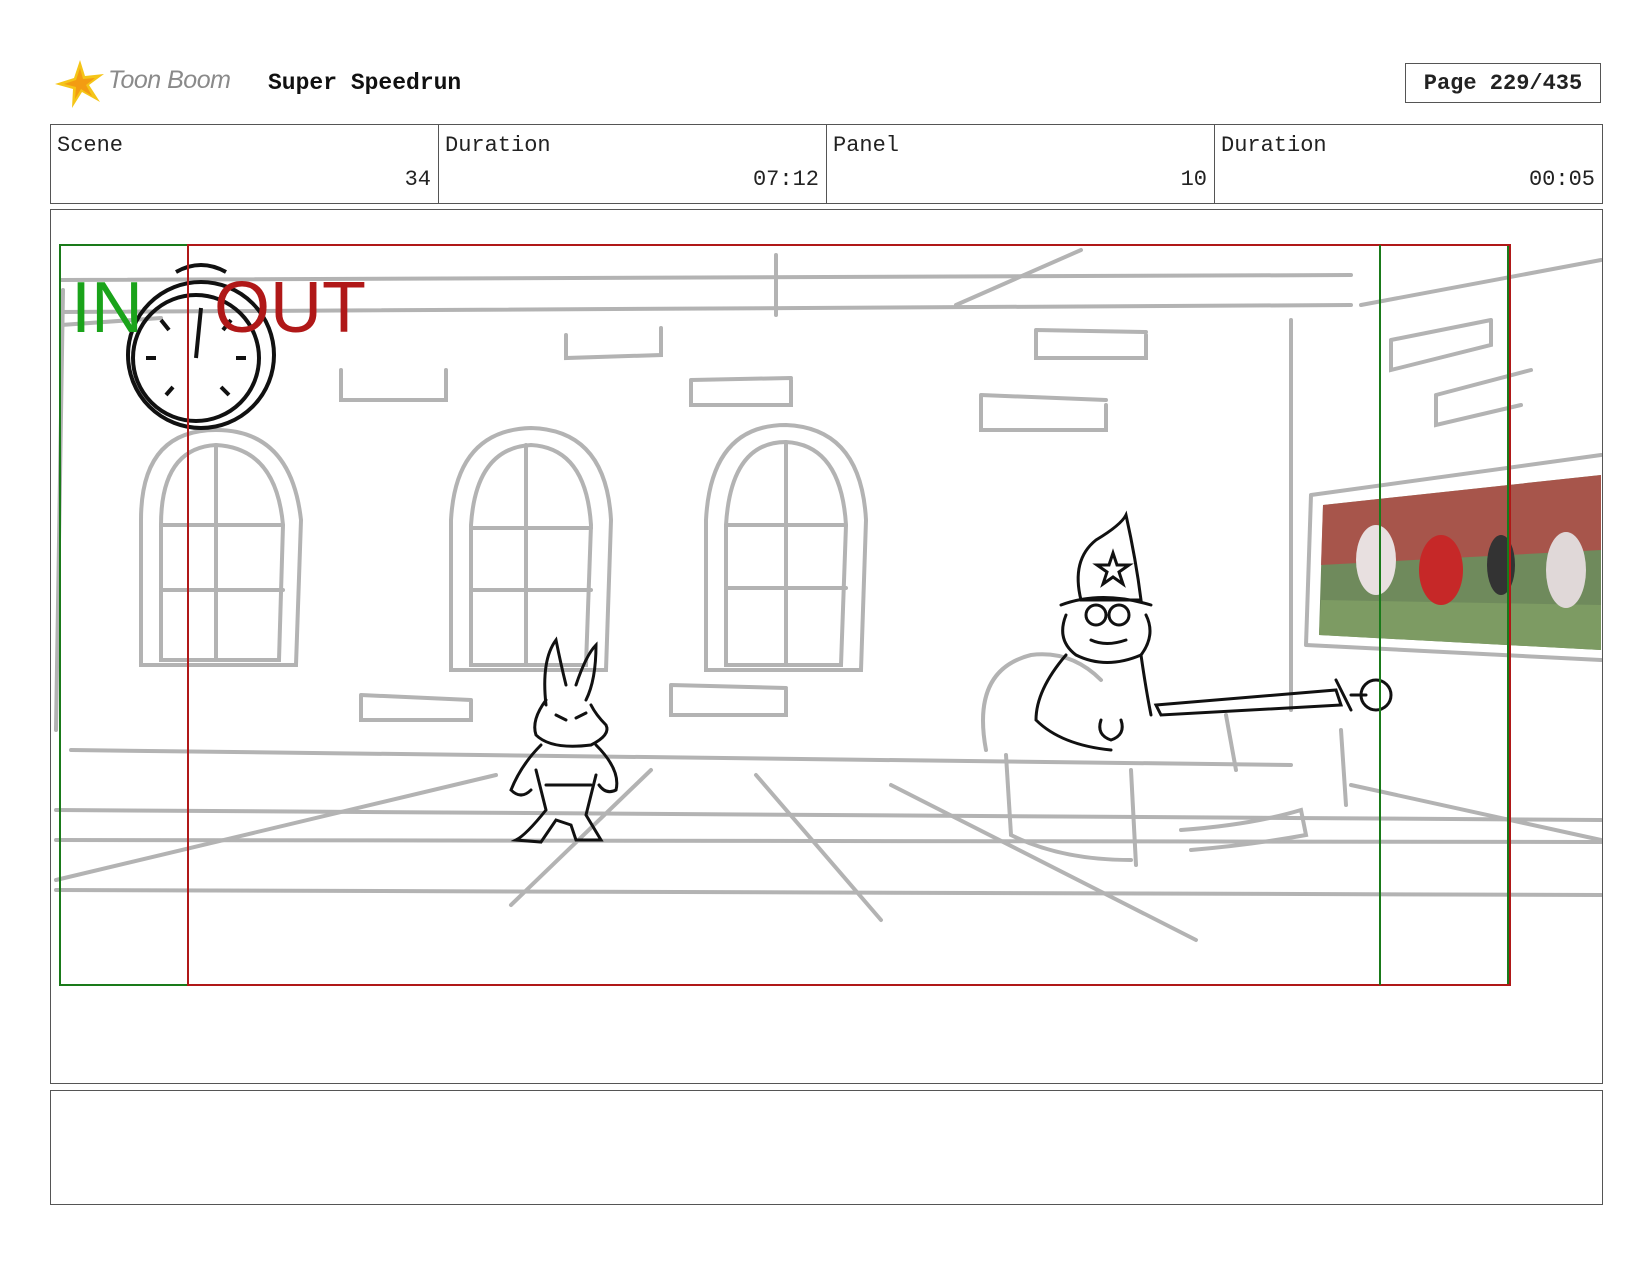 This screenshot has height=1275, width=1650. Describe the element at coordinates (90, 145) in the screenshot. I see `scene-label: Scene` at that location.